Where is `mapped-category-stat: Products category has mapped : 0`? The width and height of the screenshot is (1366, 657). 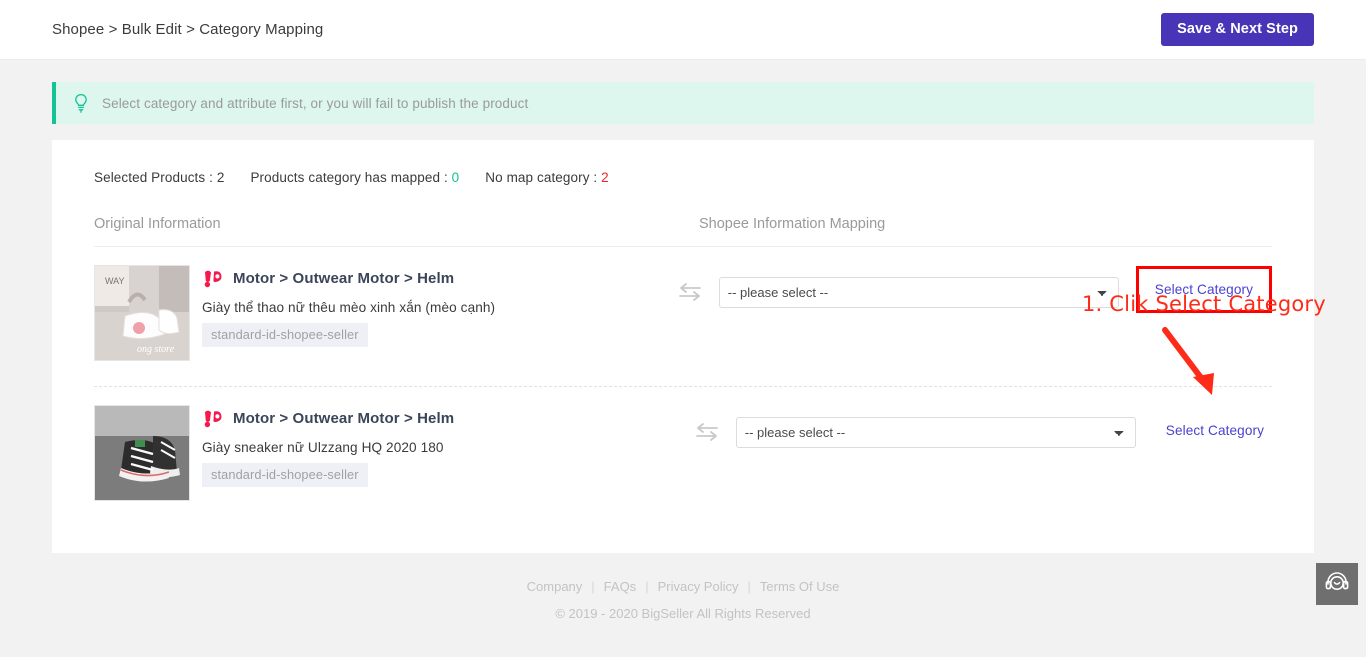
mapped-category-stat: Products category has mapped : 0 is located at coordinates (354, 177).